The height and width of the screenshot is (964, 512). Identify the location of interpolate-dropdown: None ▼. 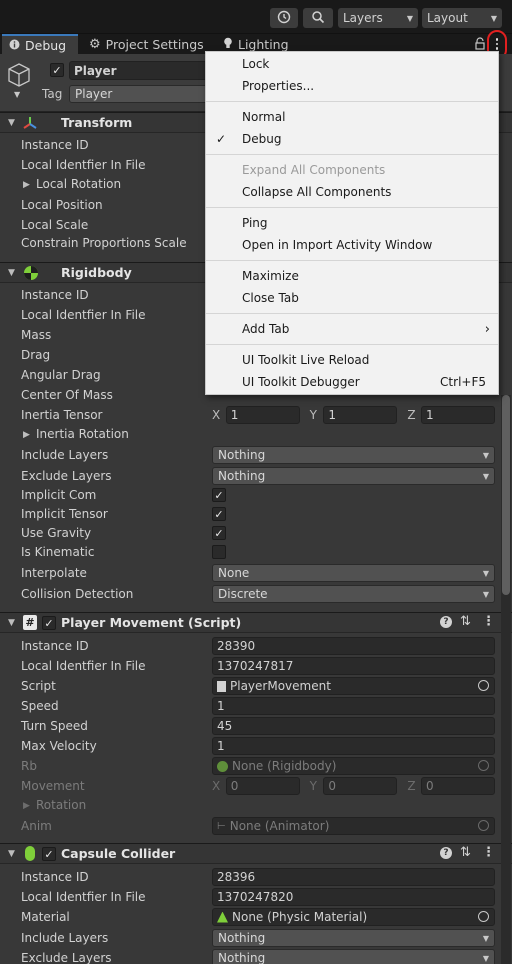
(353, 573).